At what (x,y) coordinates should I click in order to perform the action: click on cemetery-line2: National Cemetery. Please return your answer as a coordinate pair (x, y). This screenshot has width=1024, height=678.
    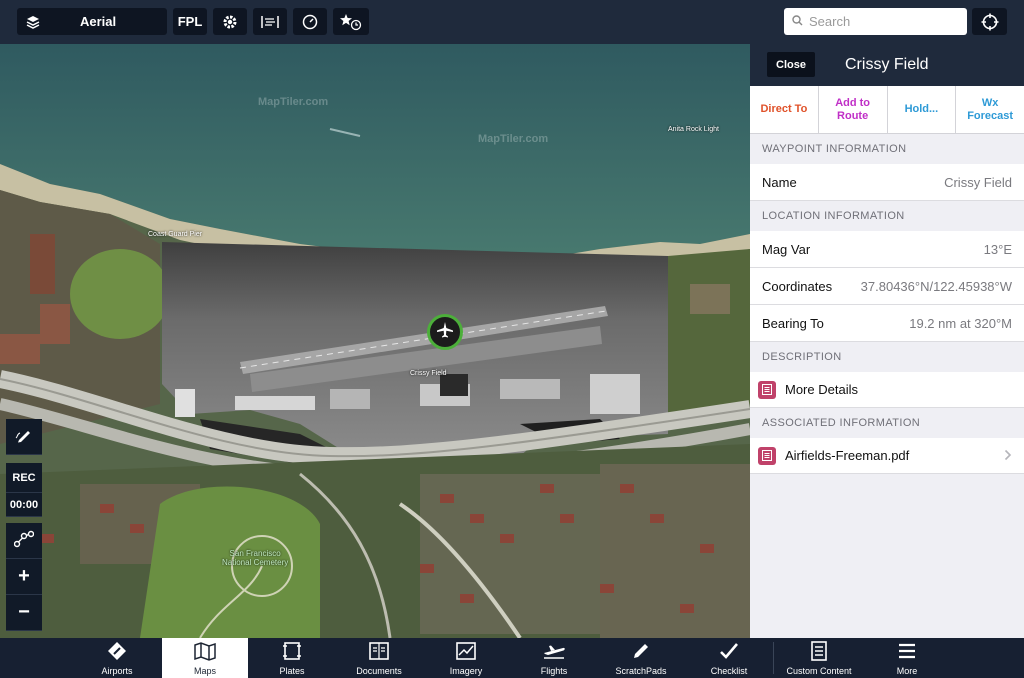
    Looking at the image, I should click on (255, 562).